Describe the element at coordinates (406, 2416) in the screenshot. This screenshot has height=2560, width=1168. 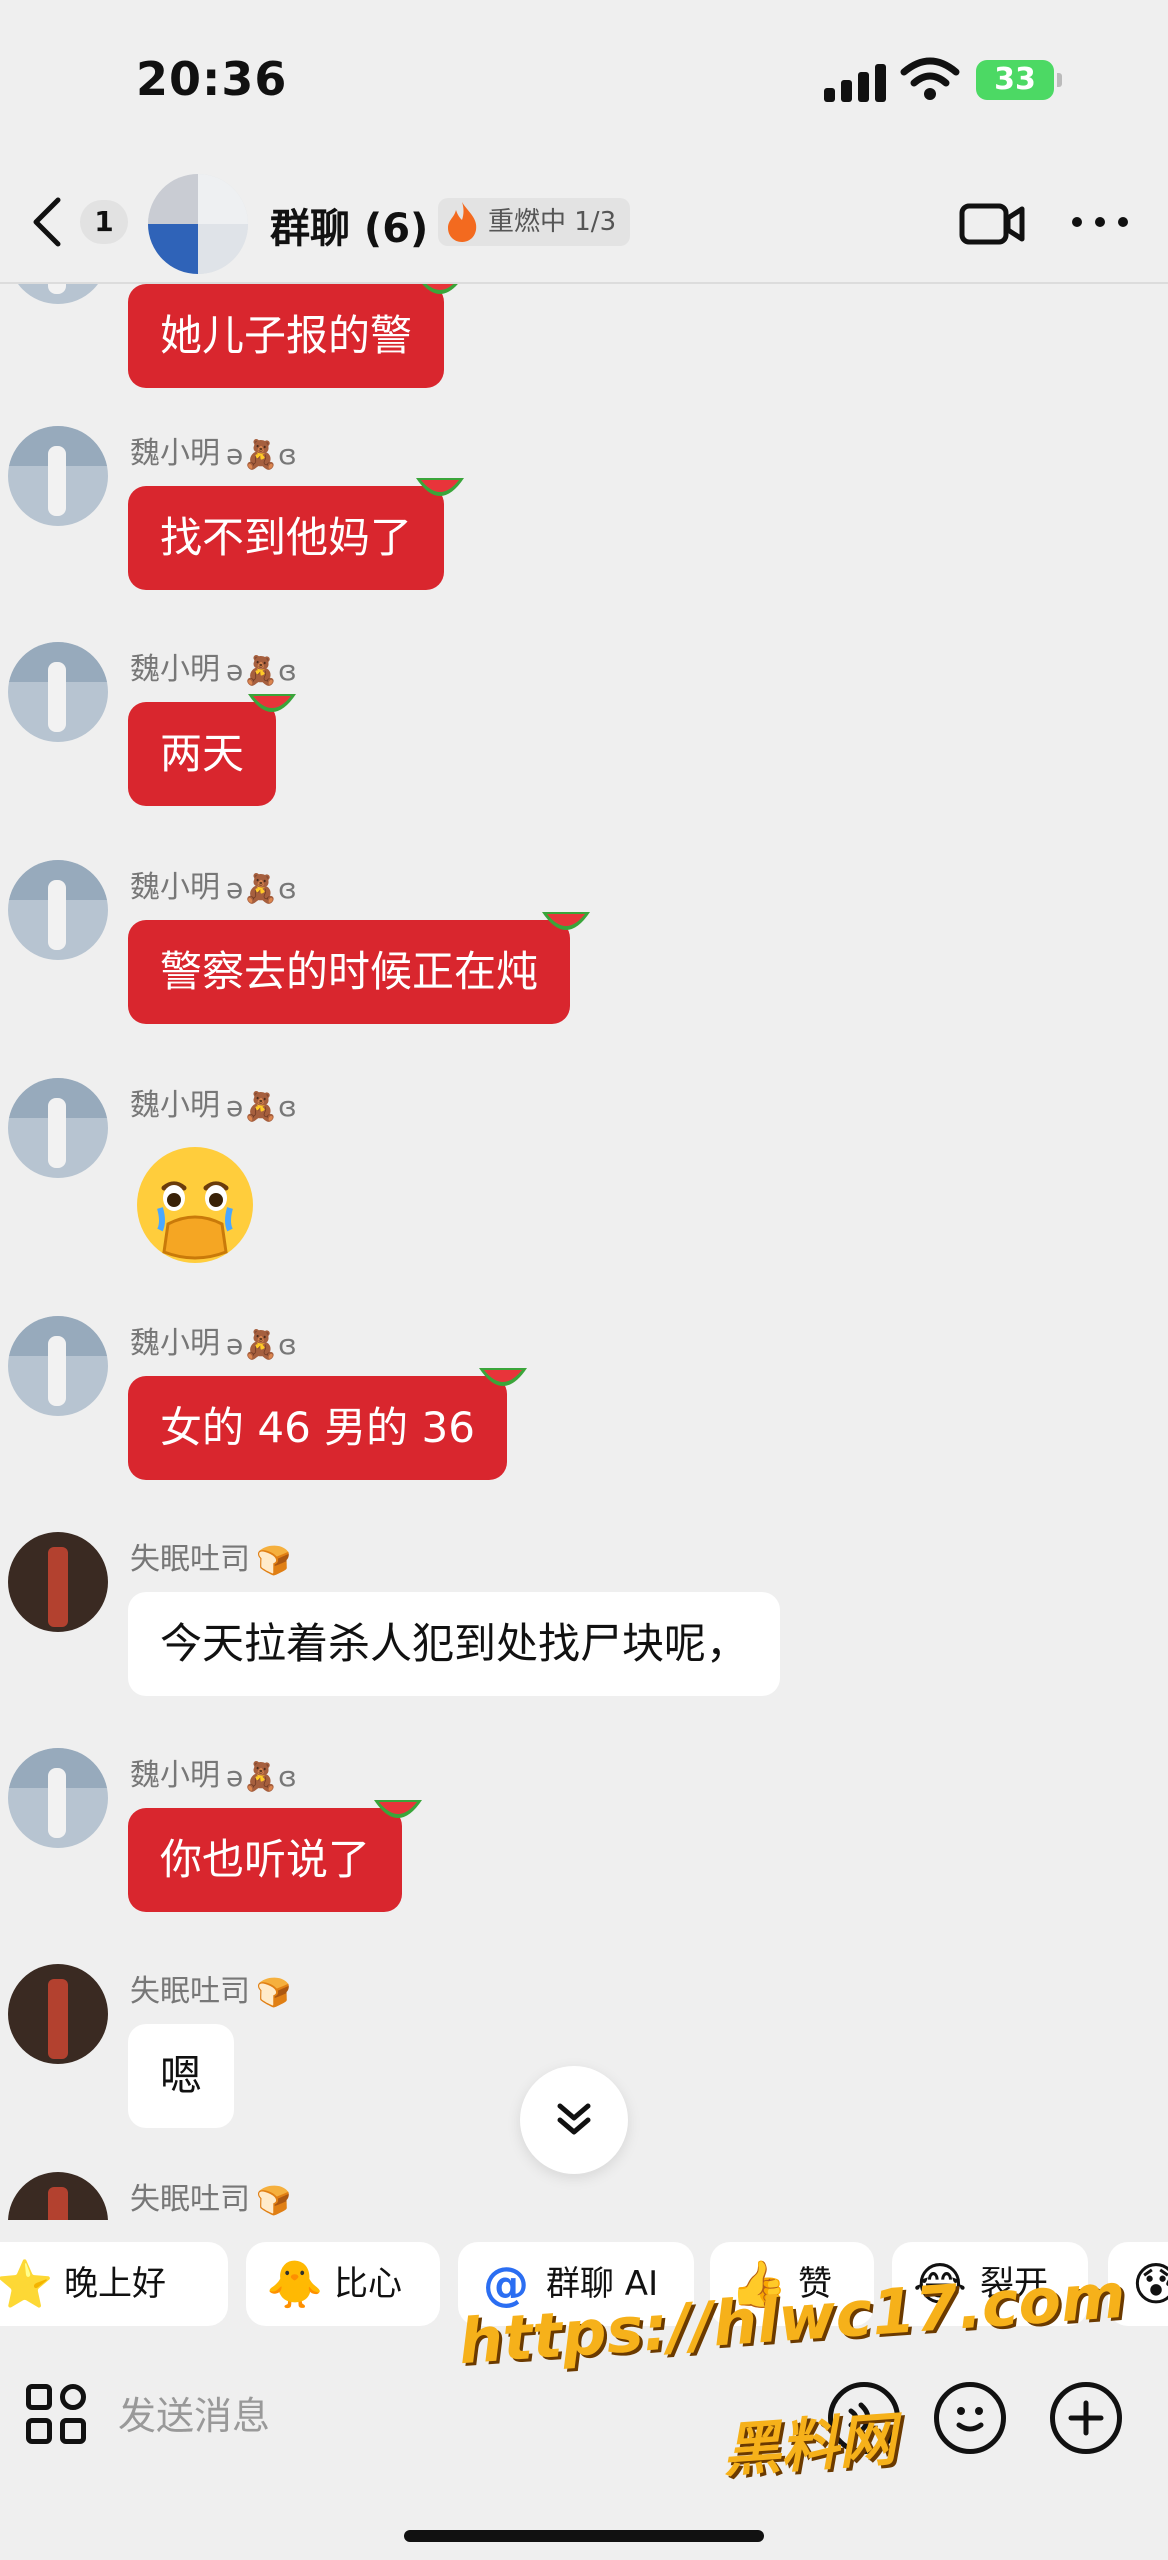
I see `message-input` at that location.